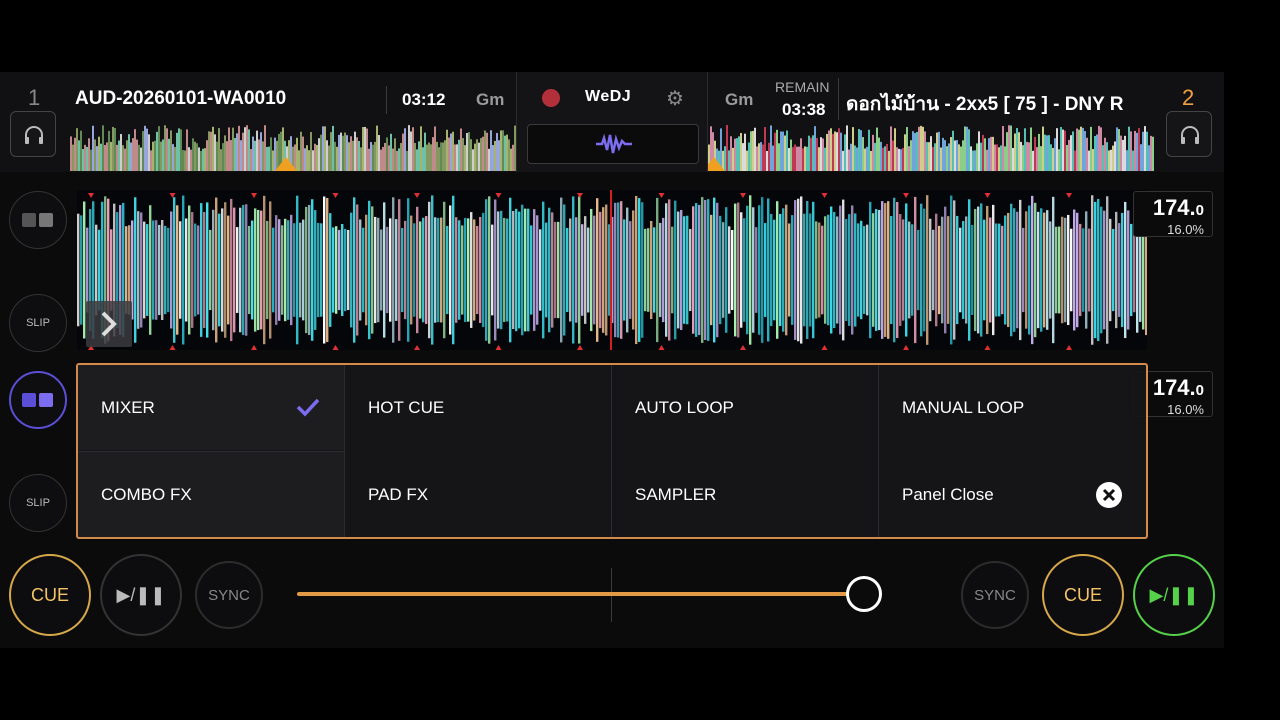 This screenshot has height=720, width=1280. Describe the element at coordinates (34, 97) in the screenshot. I see `deck1-number: 1` at that location.